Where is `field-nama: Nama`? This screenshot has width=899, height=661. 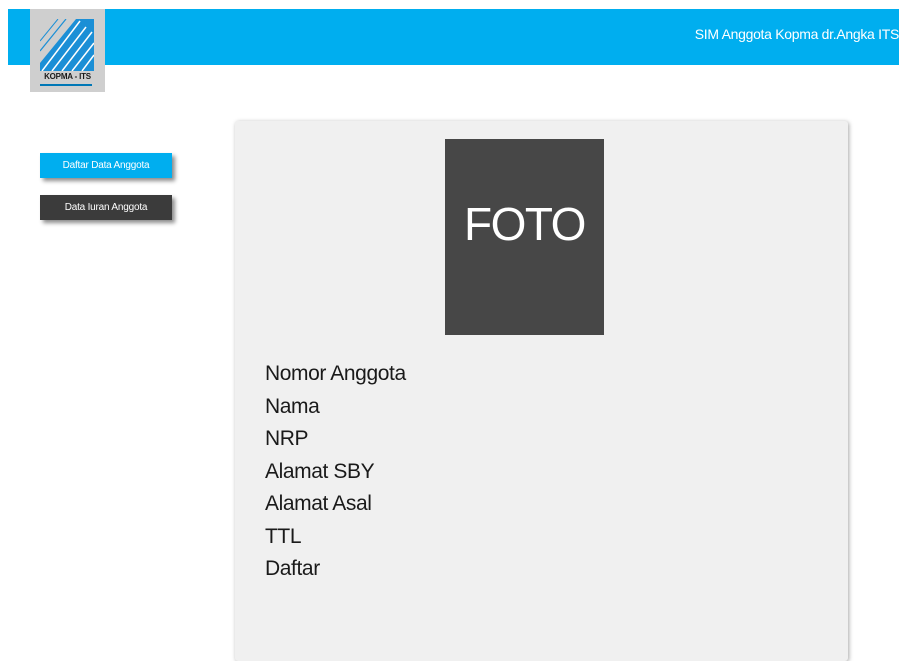
field-nama: Nama is located at coordinates (292, 406).